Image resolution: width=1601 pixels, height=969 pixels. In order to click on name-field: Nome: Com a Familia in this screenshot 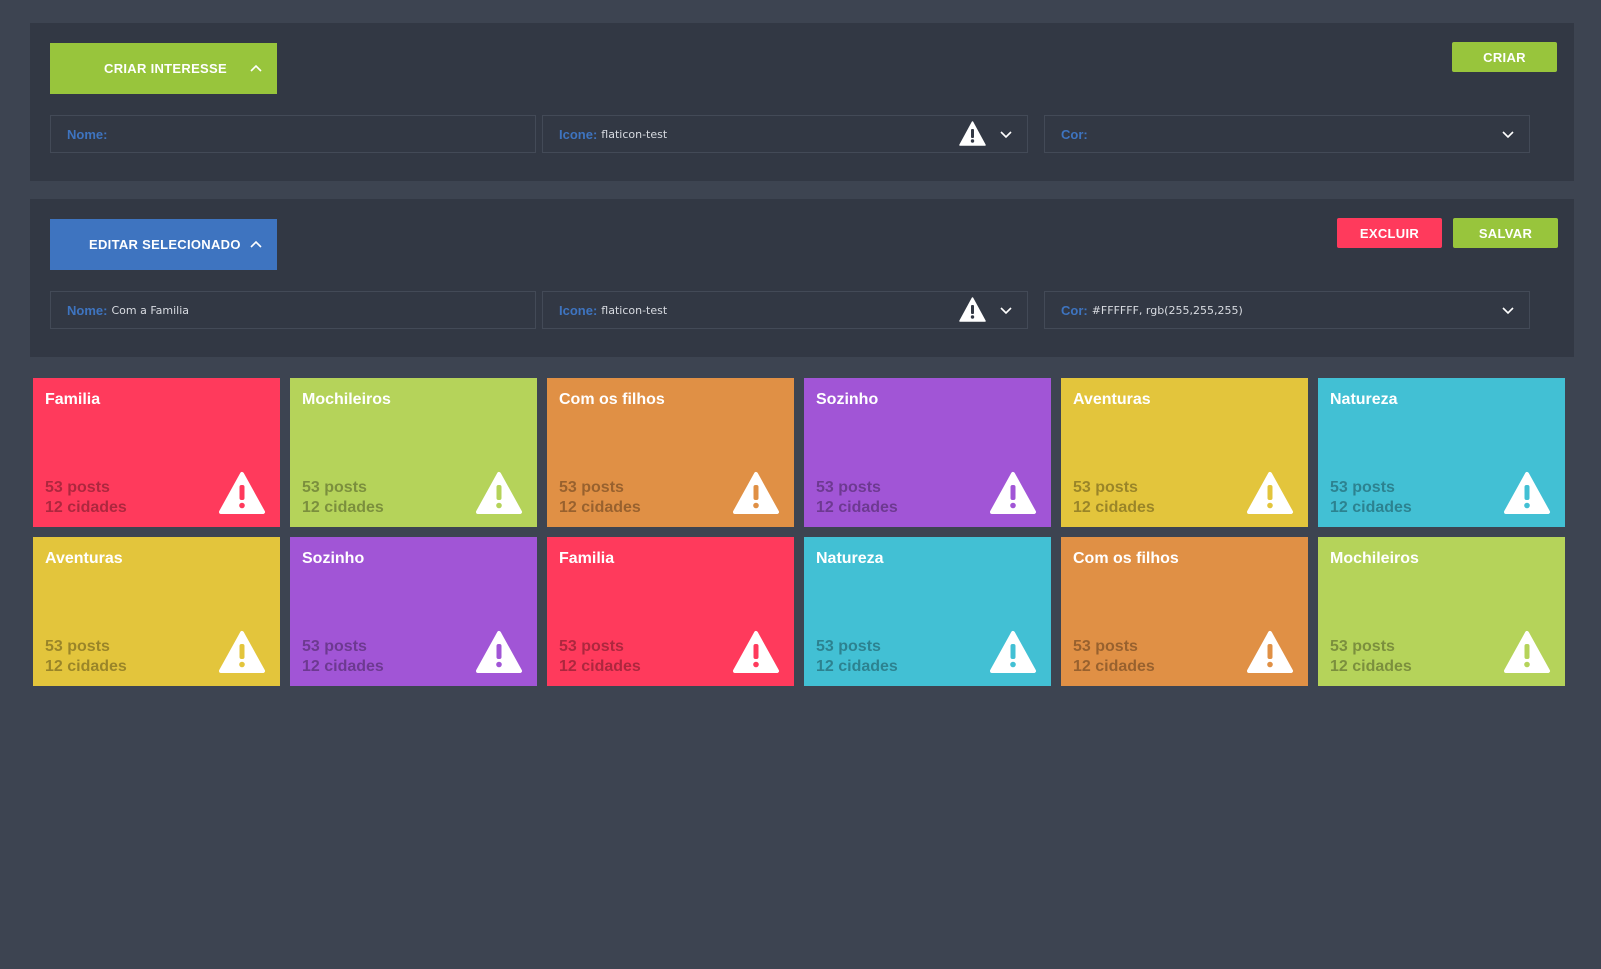, I will do `click(293, 310)`.